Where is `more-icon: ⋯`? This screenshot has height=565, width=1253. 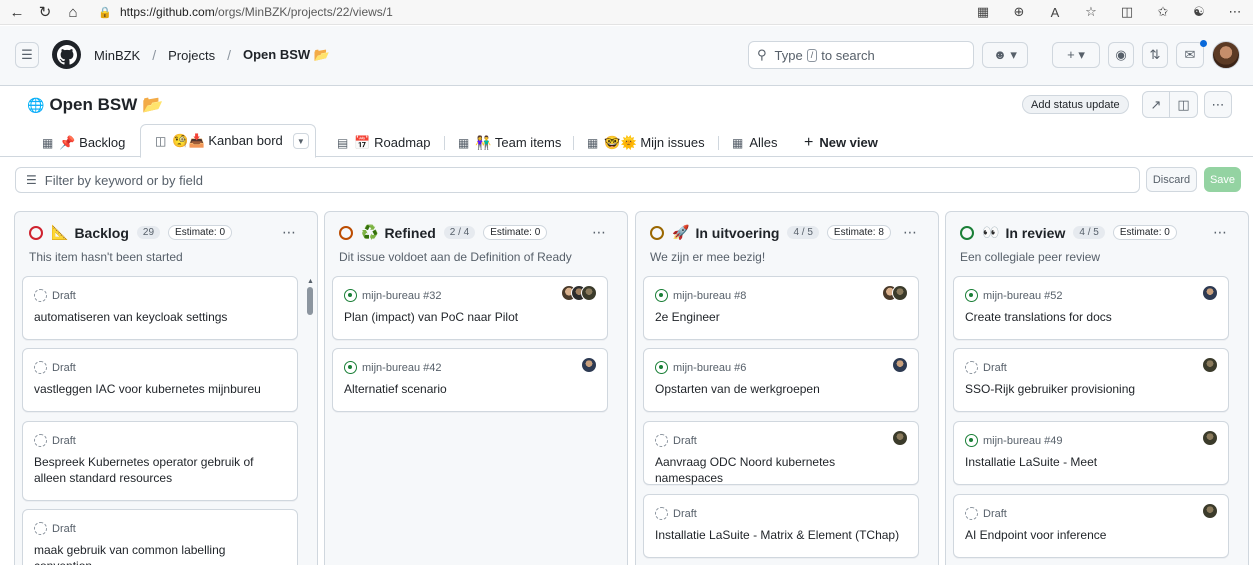
more-icon: ⋯ is located at coordinates (1235, 12).